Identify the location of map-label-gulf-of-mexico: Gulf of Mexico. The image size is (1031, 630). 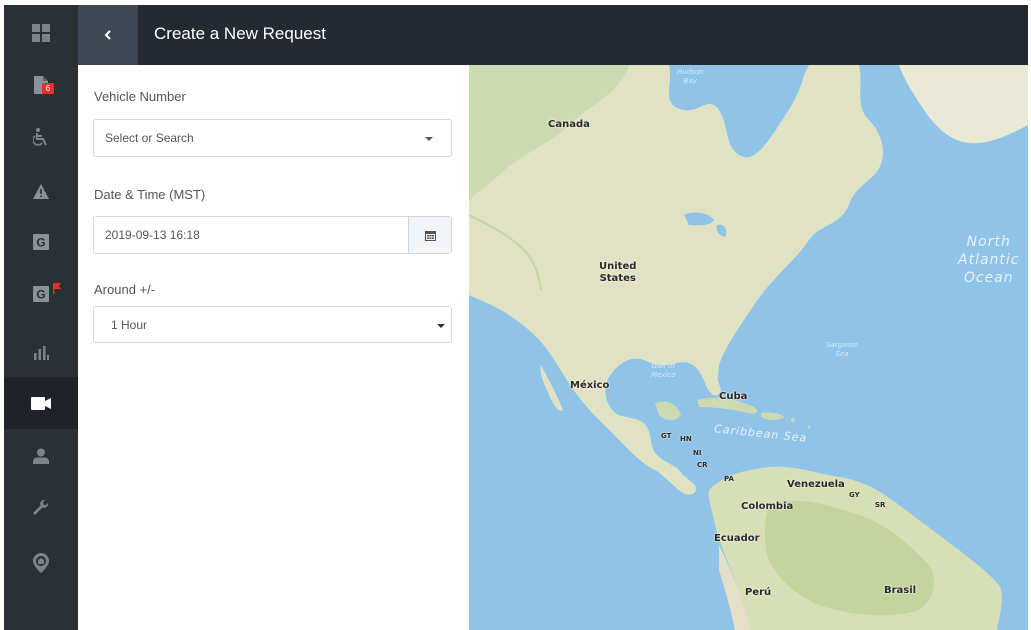
(663, 370).